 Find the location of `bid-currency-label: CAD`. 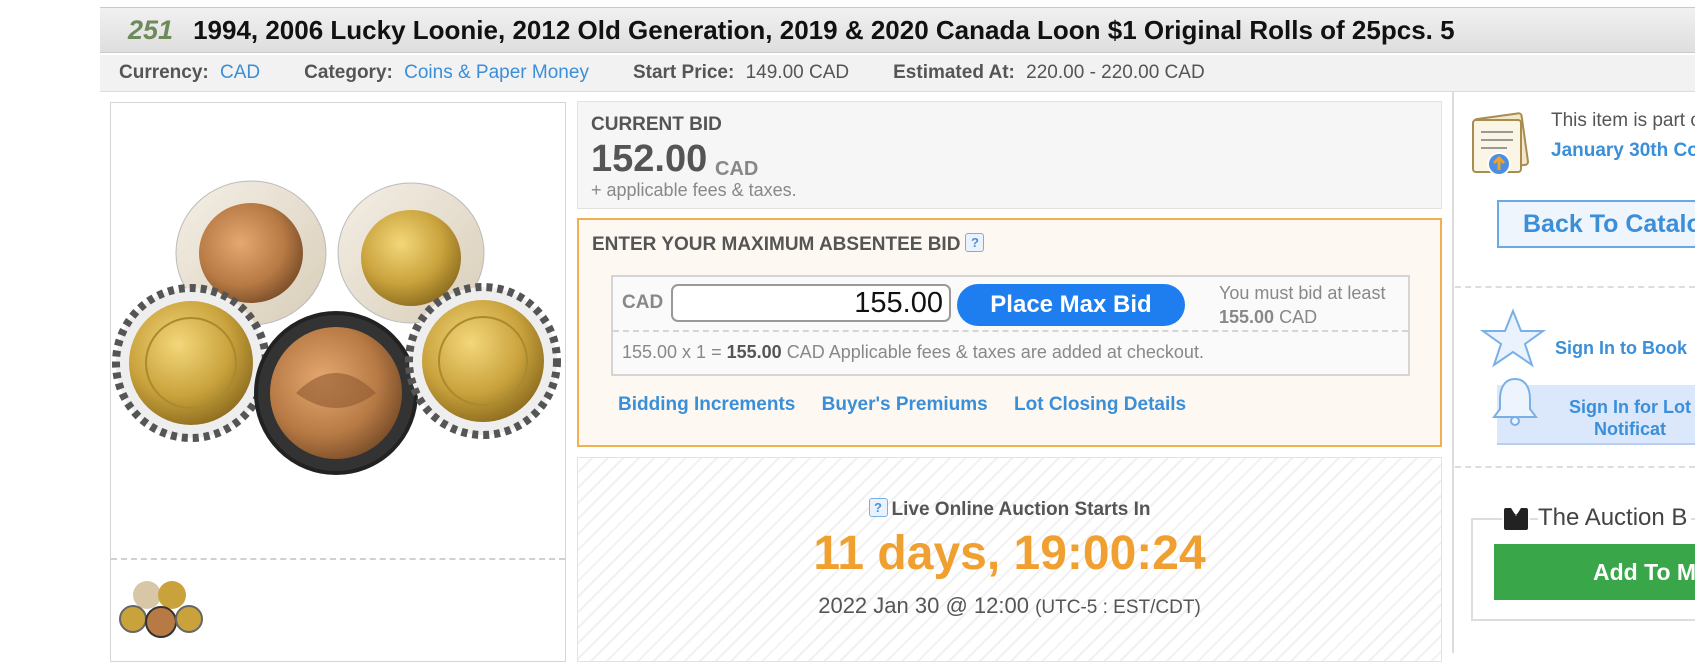

bid-currency-label: CAD is located at coordinates (643, 302).